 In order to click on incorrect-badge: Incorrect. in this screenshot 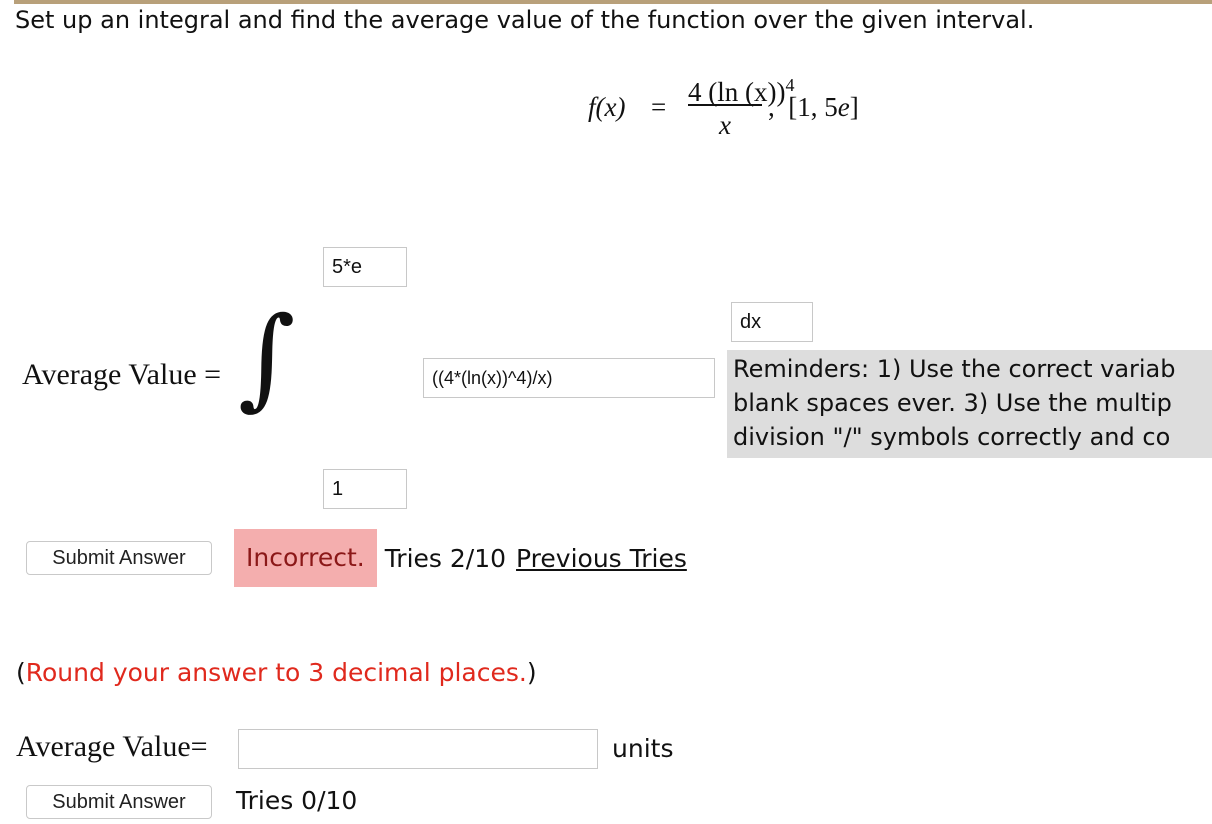, I will do `click(305, 558)`.